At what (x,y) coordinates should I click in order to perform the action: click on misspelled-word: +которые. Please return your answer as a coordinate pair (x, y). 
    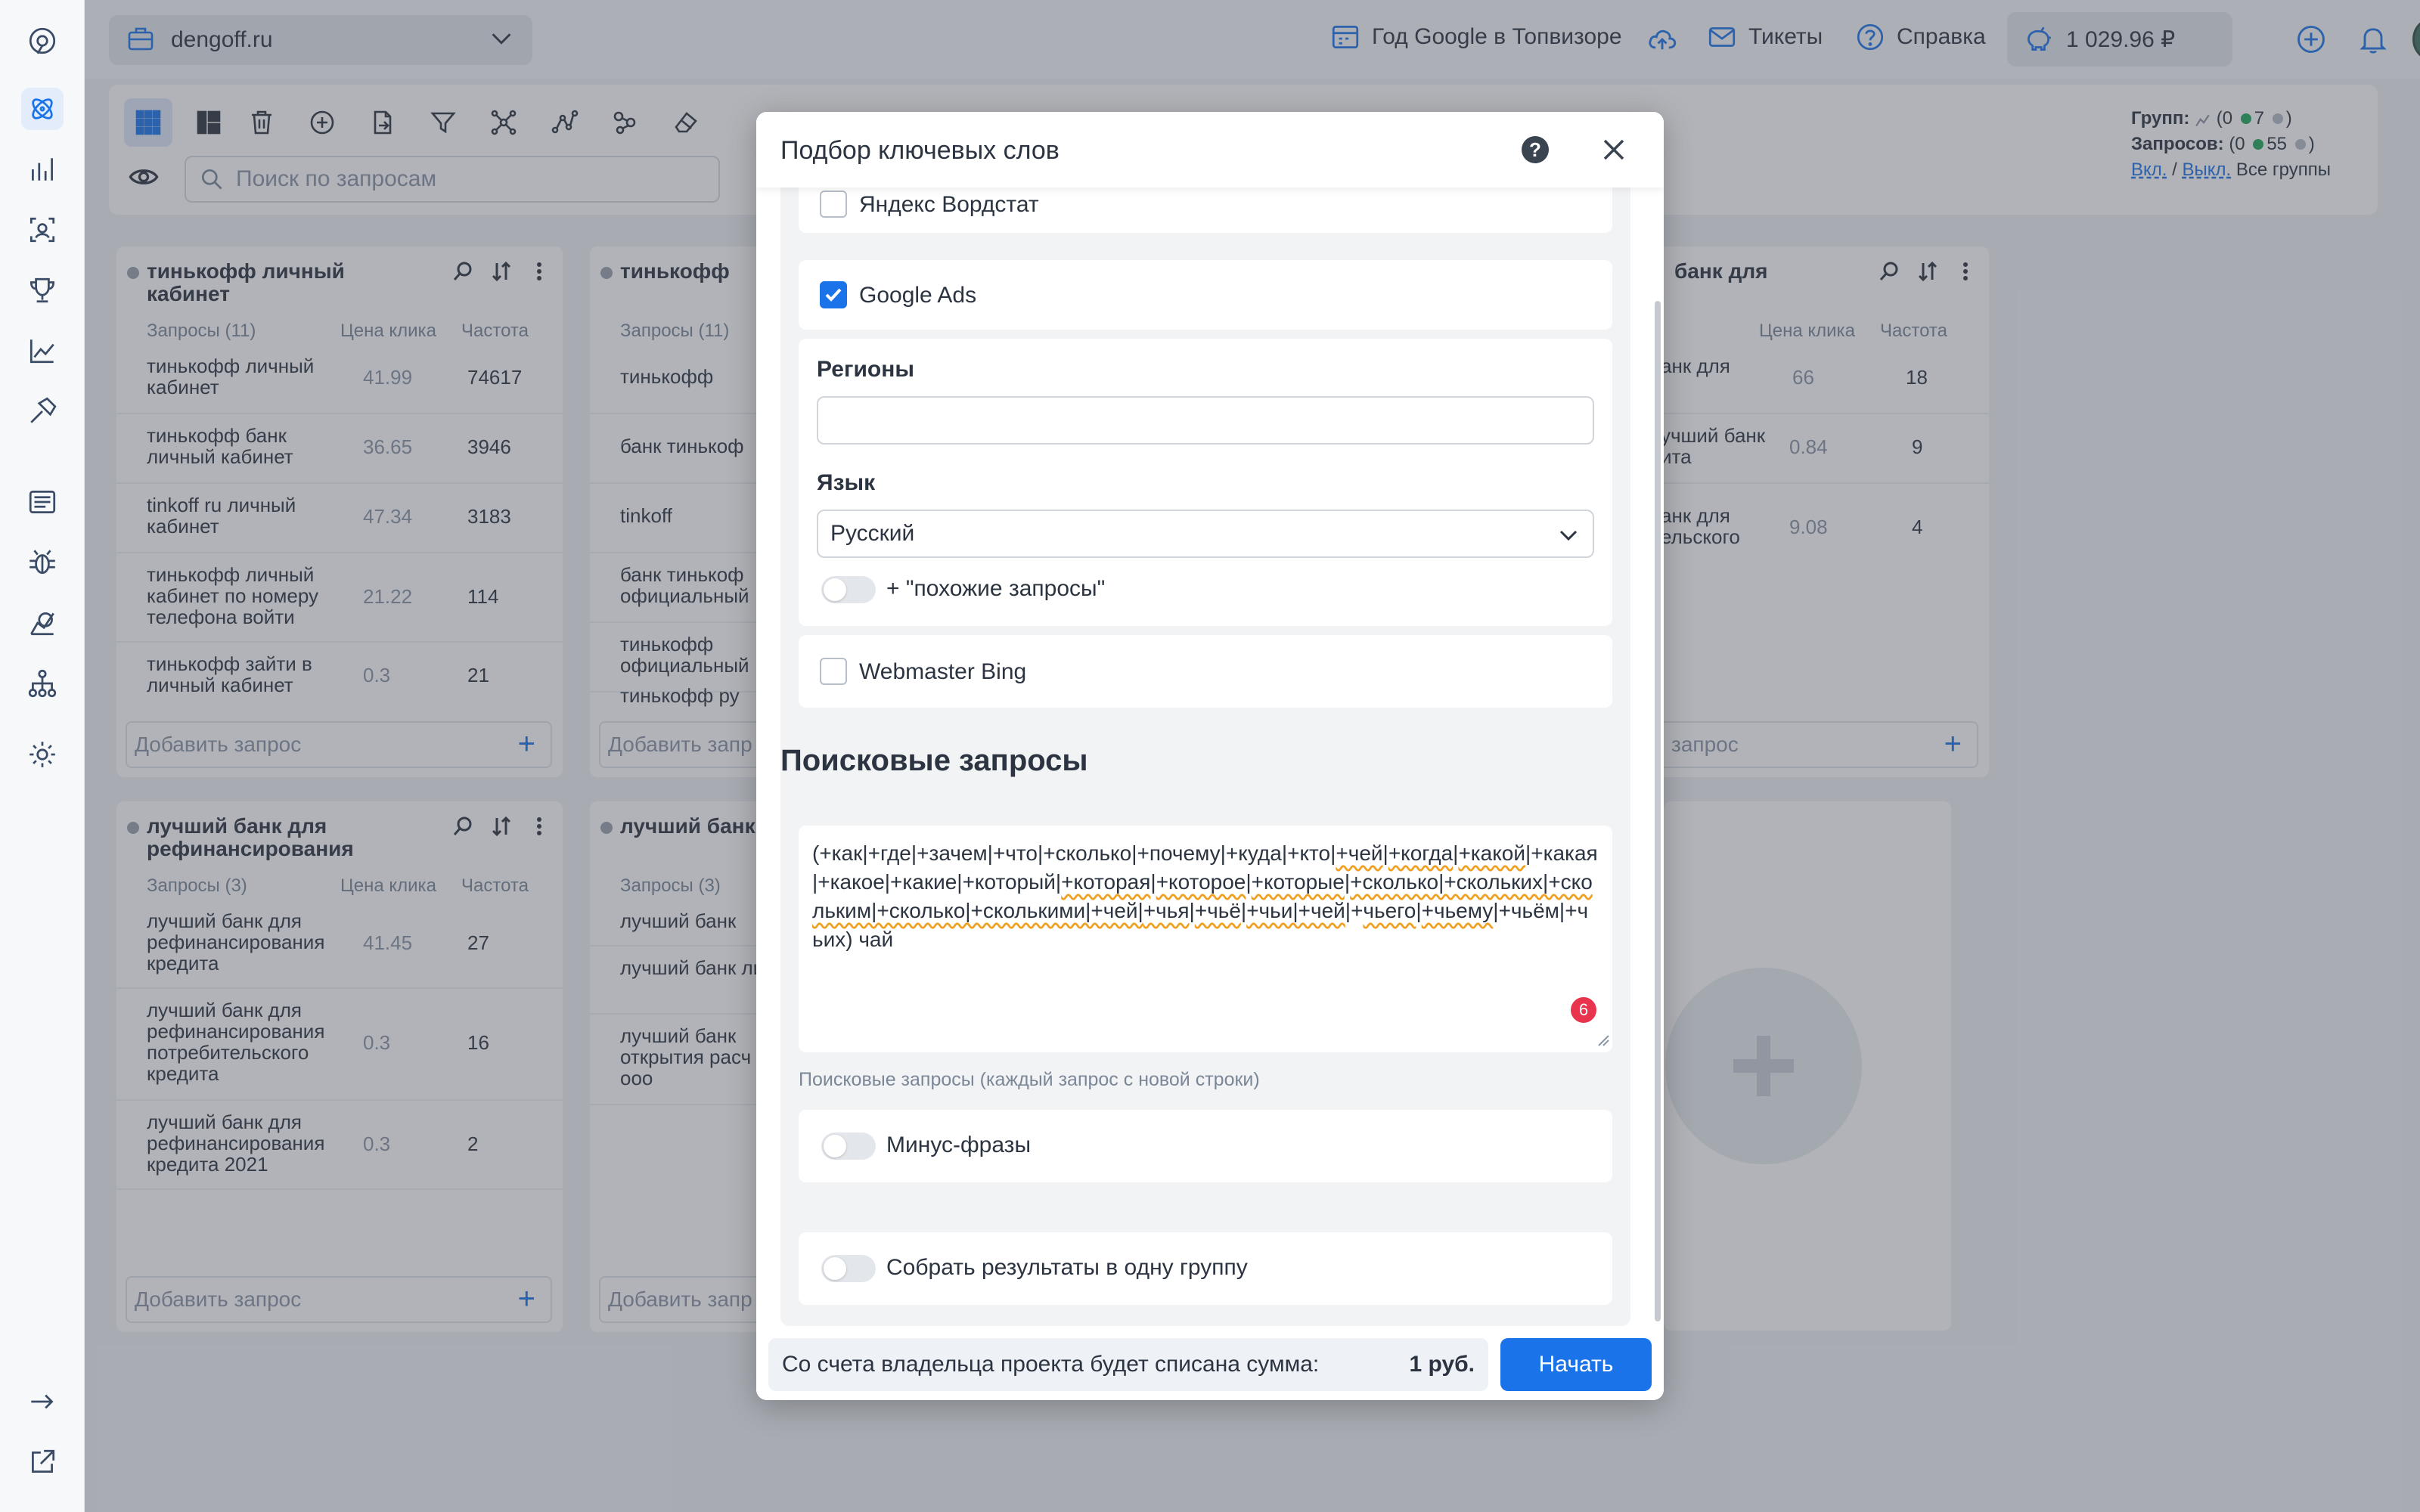
    Looking at the image, I should click on (1298, 882).